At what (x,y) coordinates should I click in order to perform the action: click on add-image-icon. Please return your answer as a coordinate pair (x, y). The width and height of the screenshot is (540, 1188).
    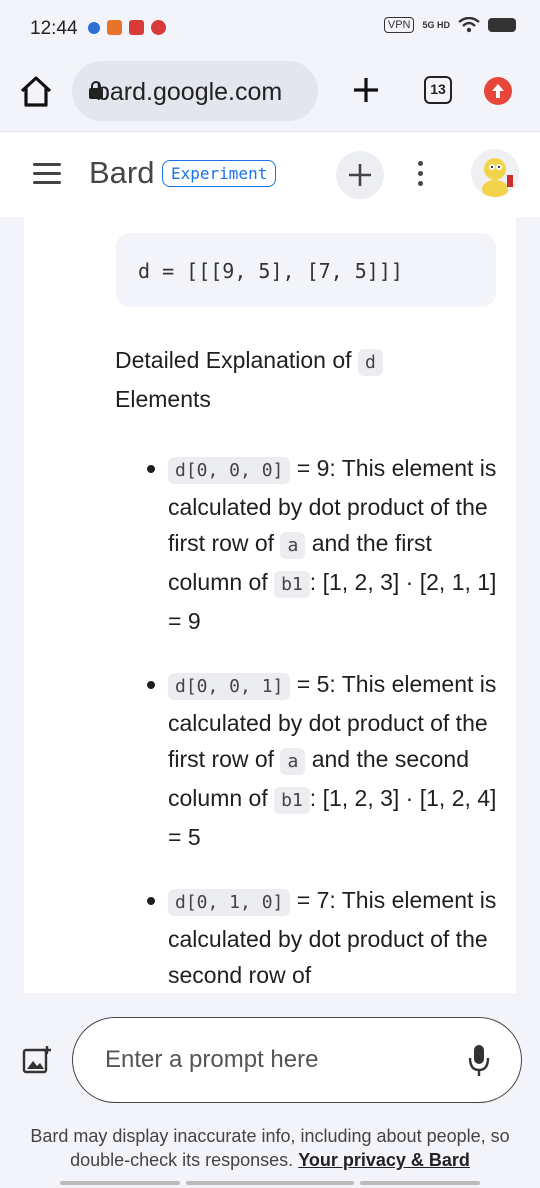
    Looking at the image, I should click on (37, 1060).